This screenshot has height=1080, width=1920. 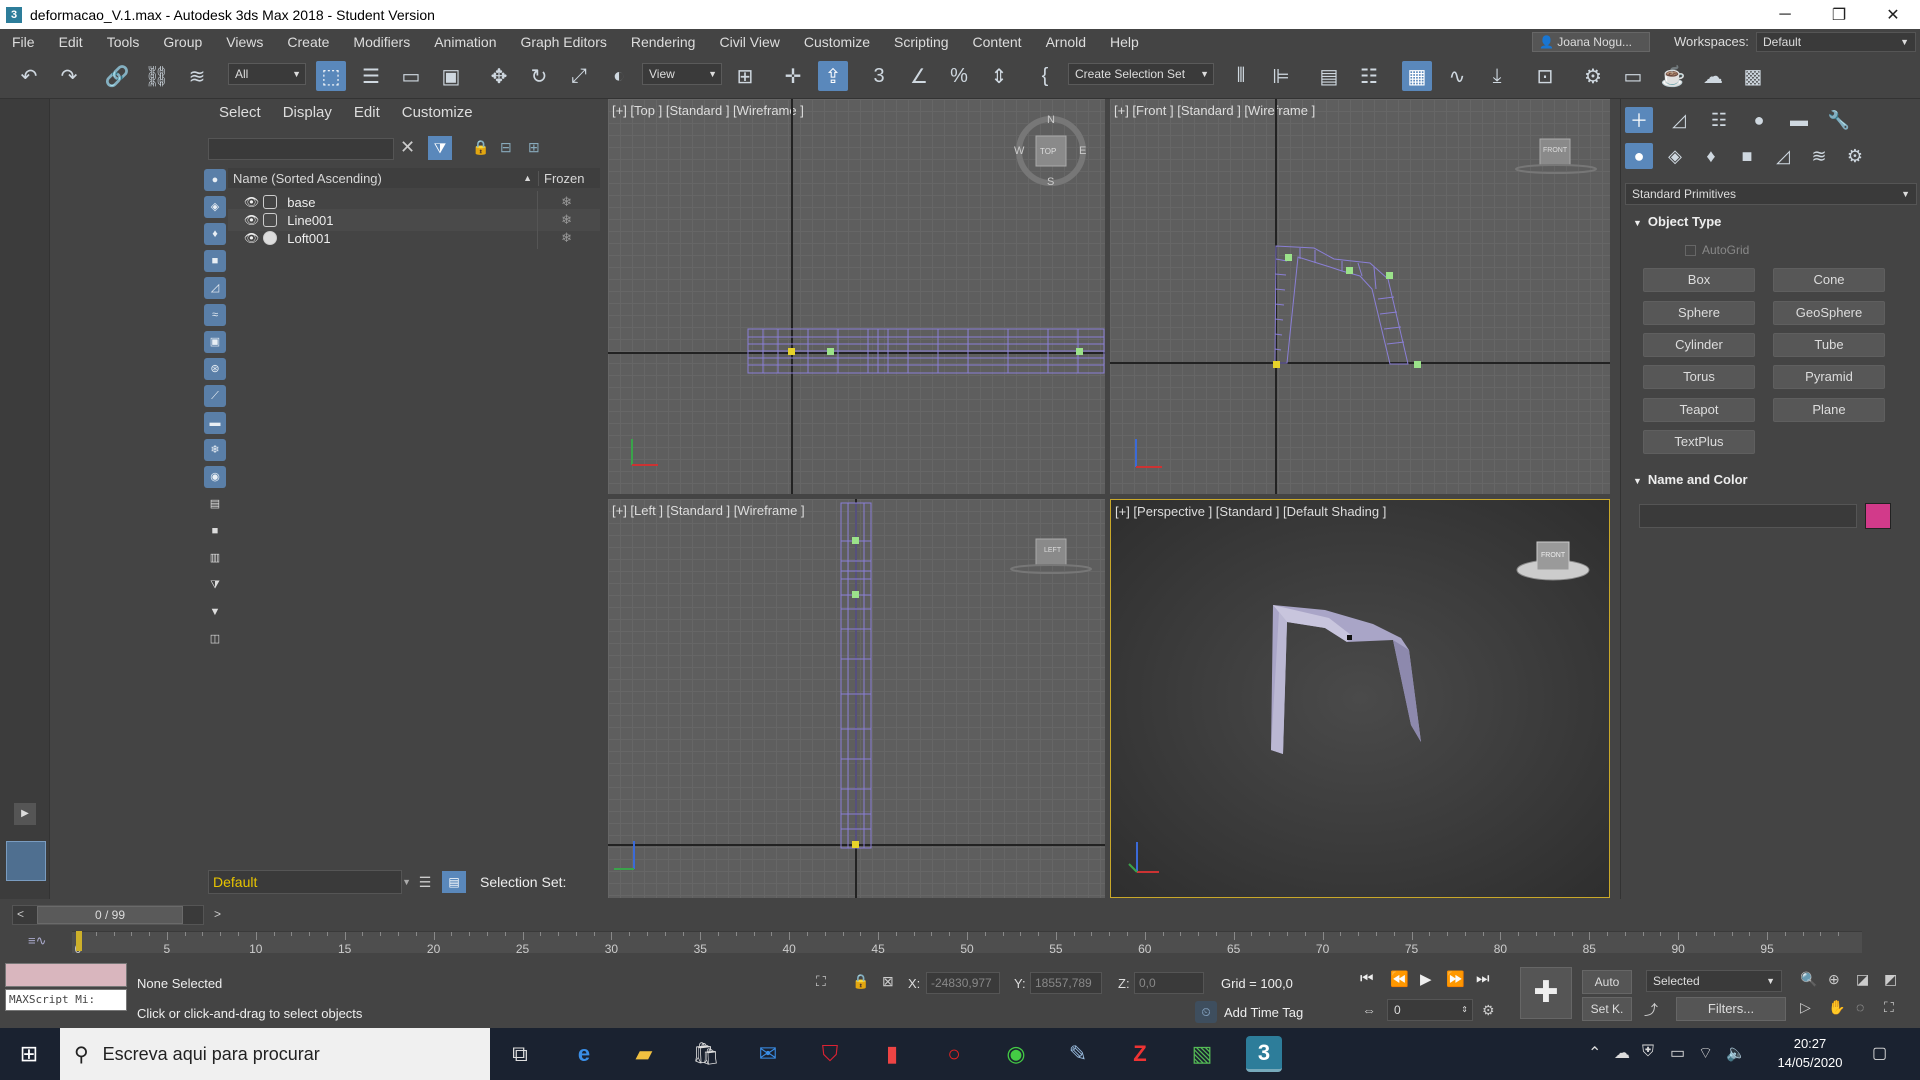 What do you see at coordinates (381, 42) in the screenshot?
I see `menu-modifiers: Modifiers` at bounding box center [381, 42].